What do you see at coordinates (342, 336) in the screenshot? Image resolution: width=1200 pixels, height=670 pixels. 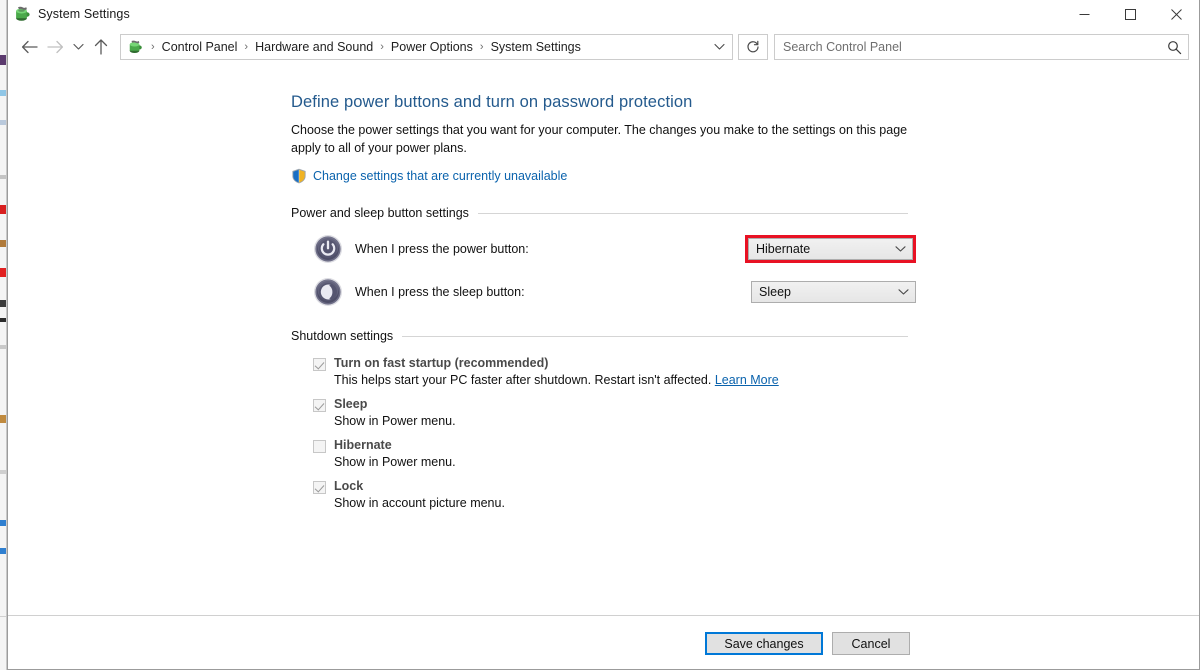 I see `shutdown-section-label: Shutdown settings` at bounding box center [342, 336].